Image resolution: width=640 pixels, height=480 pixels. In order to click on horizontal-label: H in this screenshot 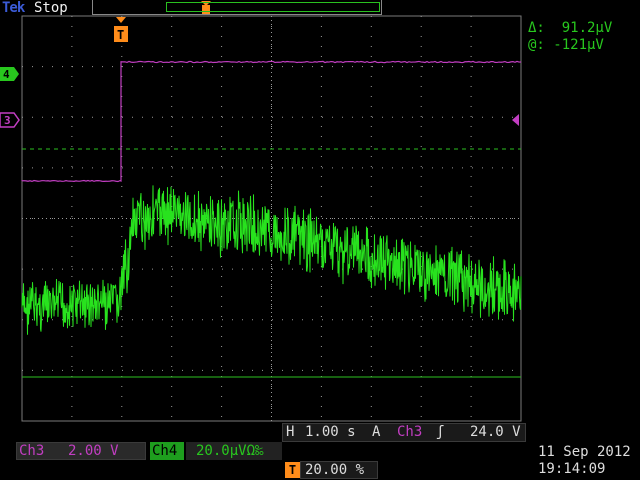, I will do `click(290, 432)`.